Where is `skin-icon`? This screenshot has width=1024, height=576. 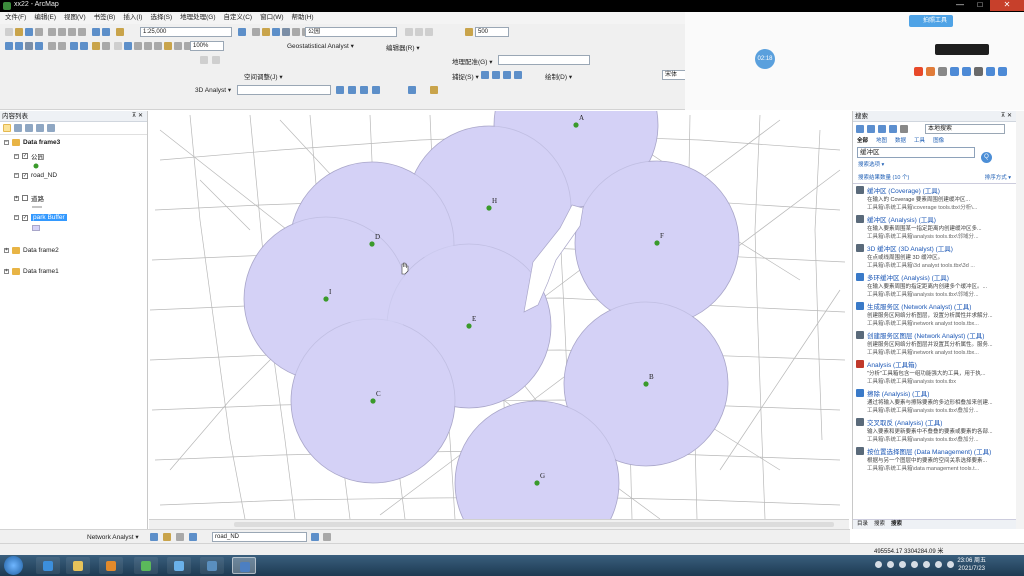 skin-icon is located at coordinates (990, 71).